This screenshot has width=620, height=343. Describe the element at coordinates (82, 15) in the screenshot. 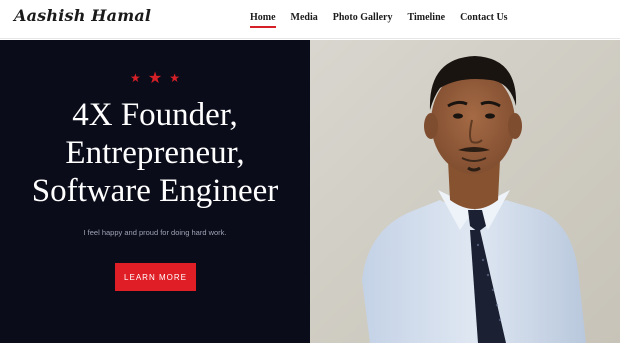

I see `site-logo: Aashish Hamal` at that location.